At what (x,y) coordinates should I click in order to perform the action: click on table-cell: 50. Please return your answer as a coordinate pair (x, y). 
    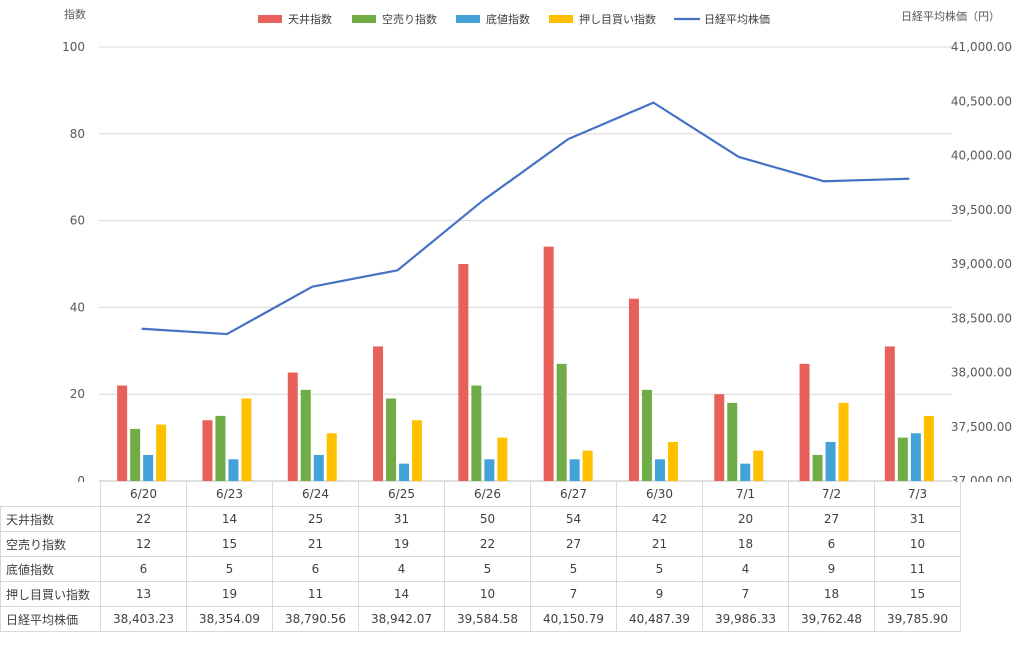
    Looking at the image, I should click on (487, 519).